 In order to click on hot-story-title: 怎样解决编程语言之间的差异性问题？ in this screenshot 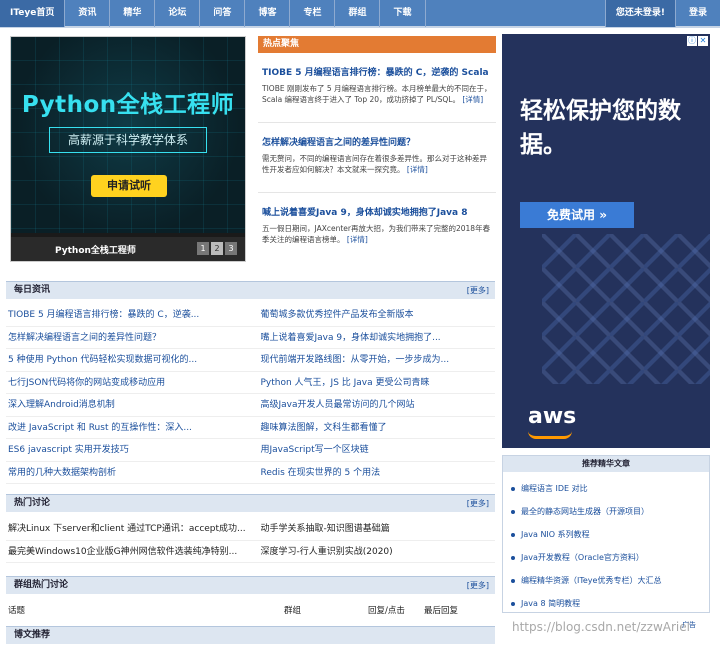, I will do `click(377, 141)`.